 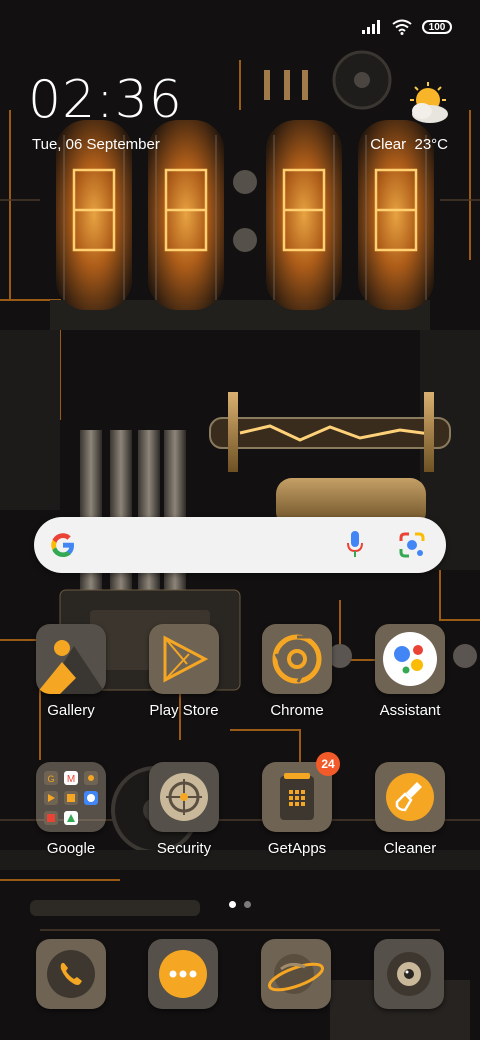 What do you see at coordinates (184, 797) in the screenshot?
I see `security-icon` at bounding box center [184, 797].